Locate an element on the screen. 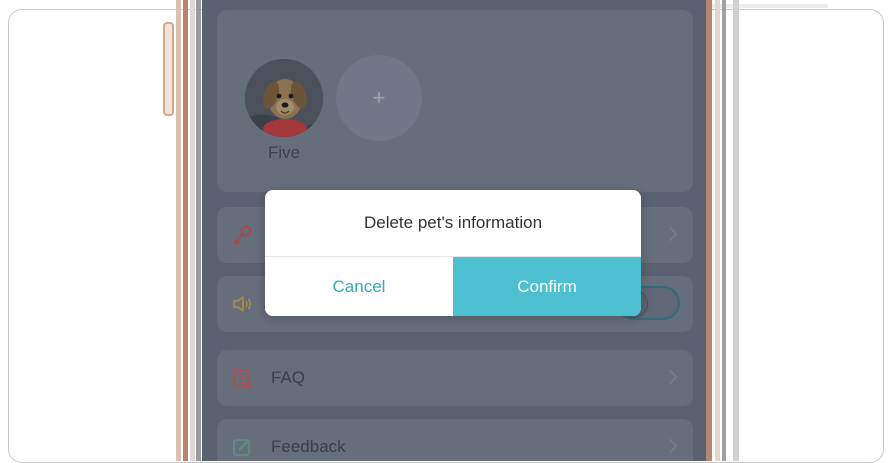  pet-avatar is located at coordinates (284, 98).